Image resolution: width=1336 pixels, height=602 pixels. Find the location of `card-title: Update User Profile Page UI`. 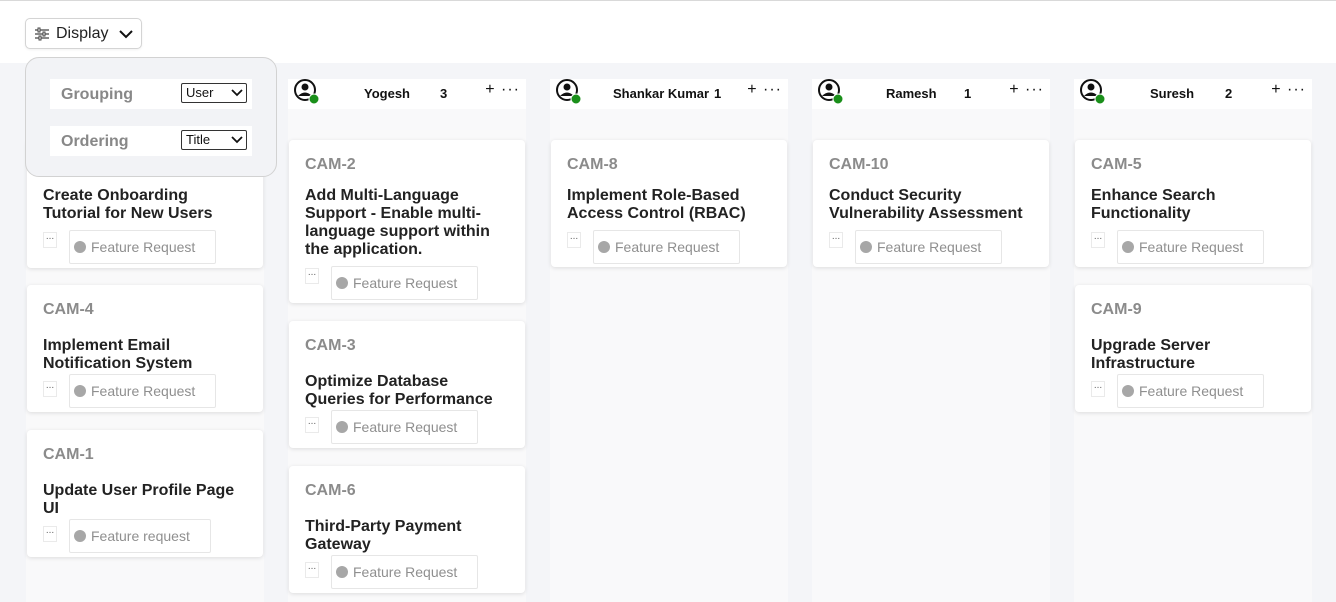

card-title: Update User Profile Page UI is located at coordinates (139, 499).